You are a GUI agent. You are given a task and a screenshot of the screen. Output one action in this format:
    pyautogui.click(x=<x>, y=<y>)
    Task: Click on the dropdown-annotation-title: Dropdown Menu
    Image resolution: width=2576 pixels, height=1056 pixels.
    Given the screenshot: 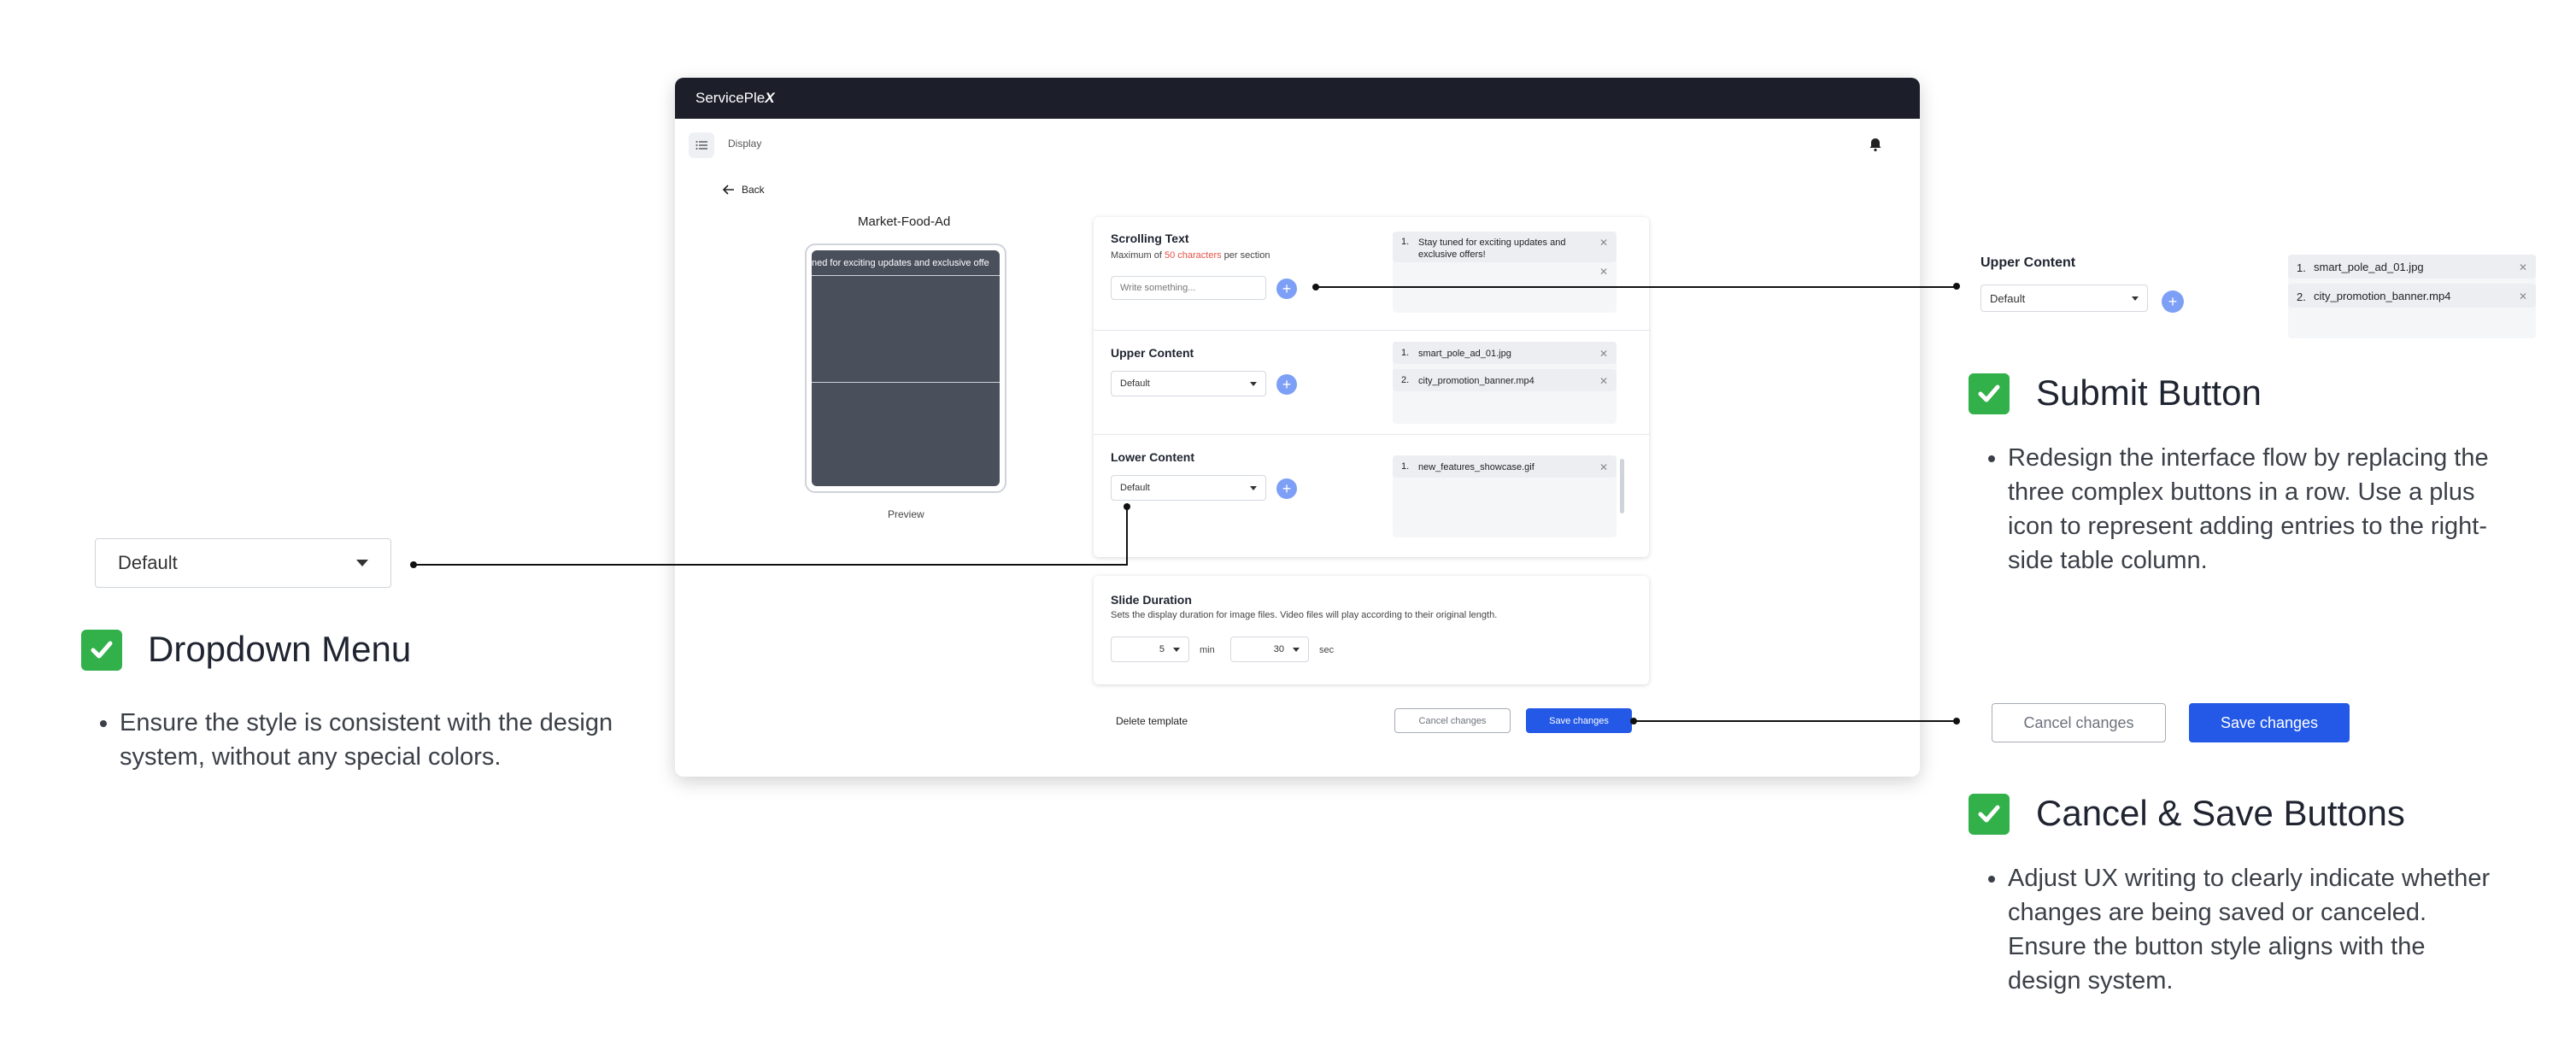 What is the action you would take?
    pyautogui.click(x=280, y=649)
    